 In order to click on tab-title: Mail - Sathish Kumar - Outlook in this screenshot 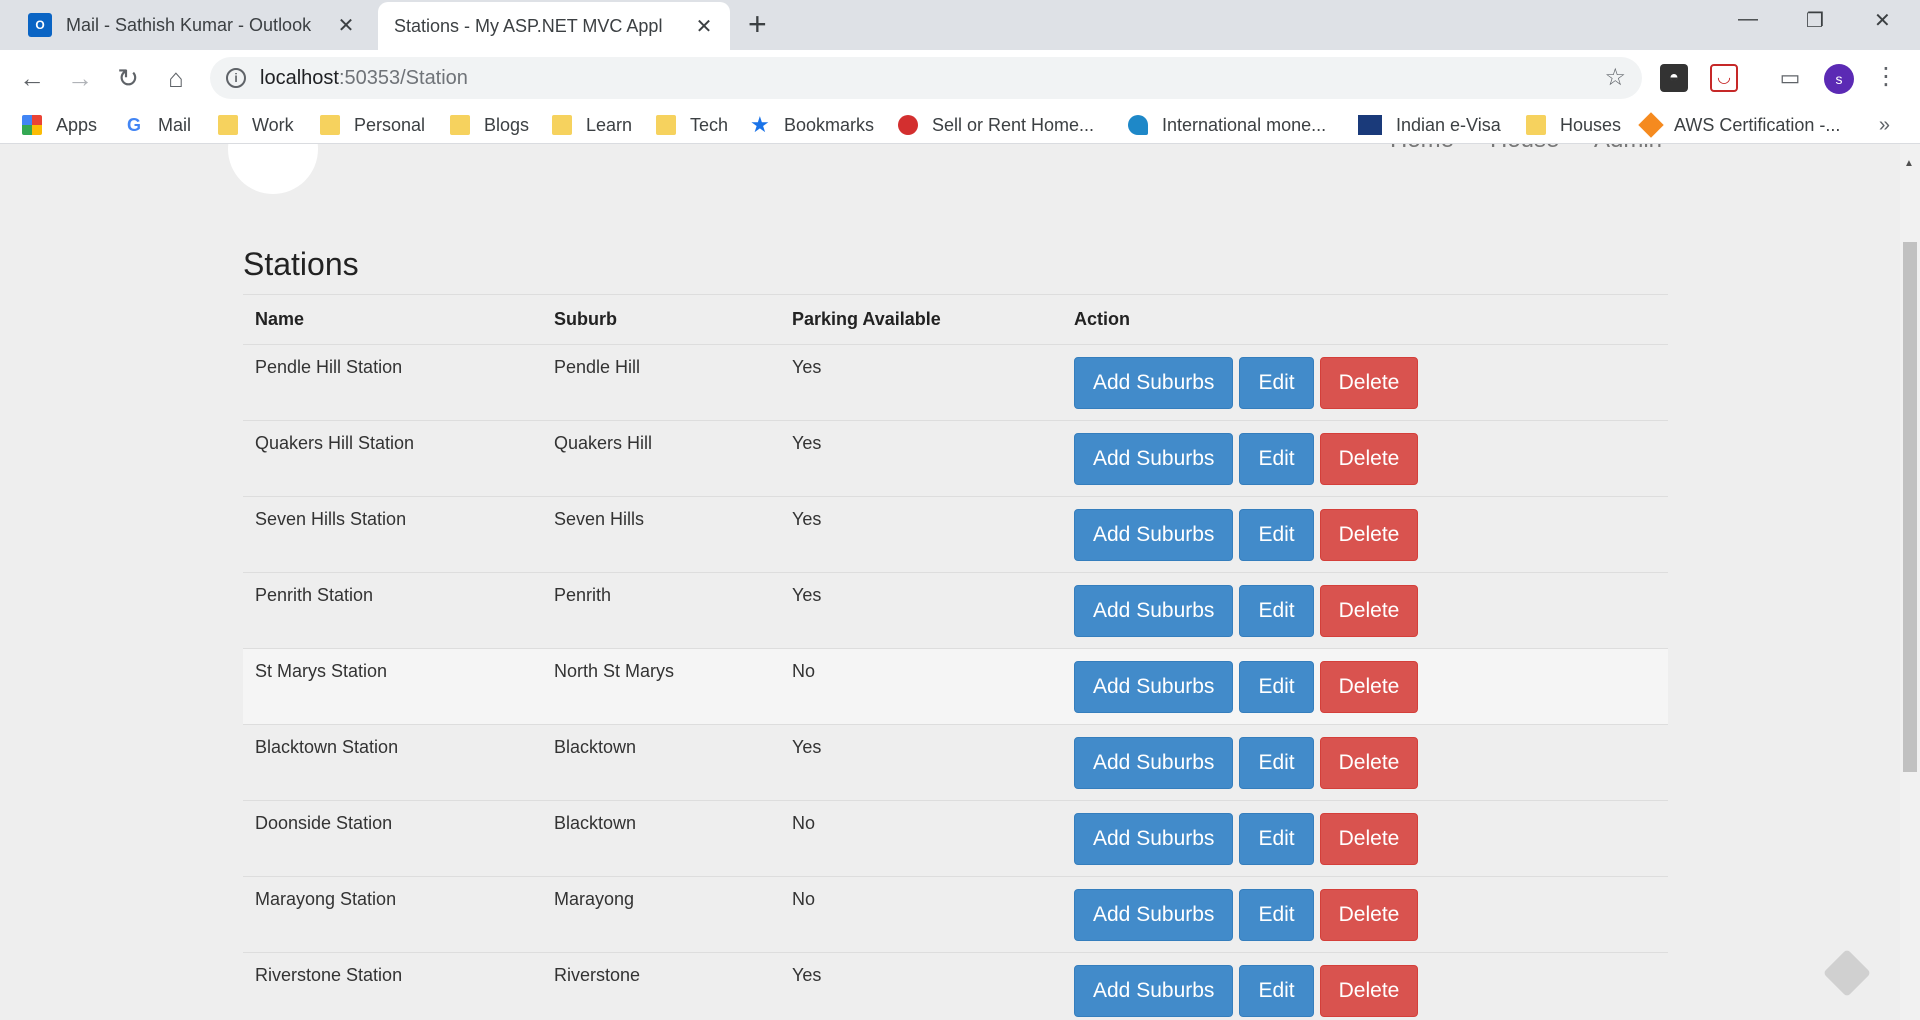, I will do `click(189, 24)`.